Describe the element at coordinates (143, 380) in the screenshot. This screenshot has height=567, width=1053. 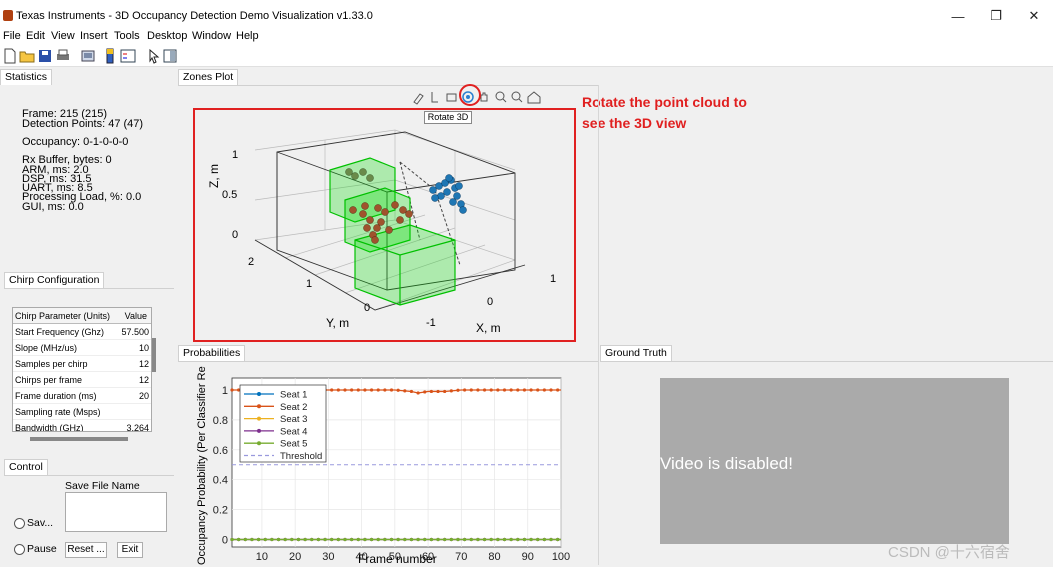
I see `table-cell: 12` at that location.